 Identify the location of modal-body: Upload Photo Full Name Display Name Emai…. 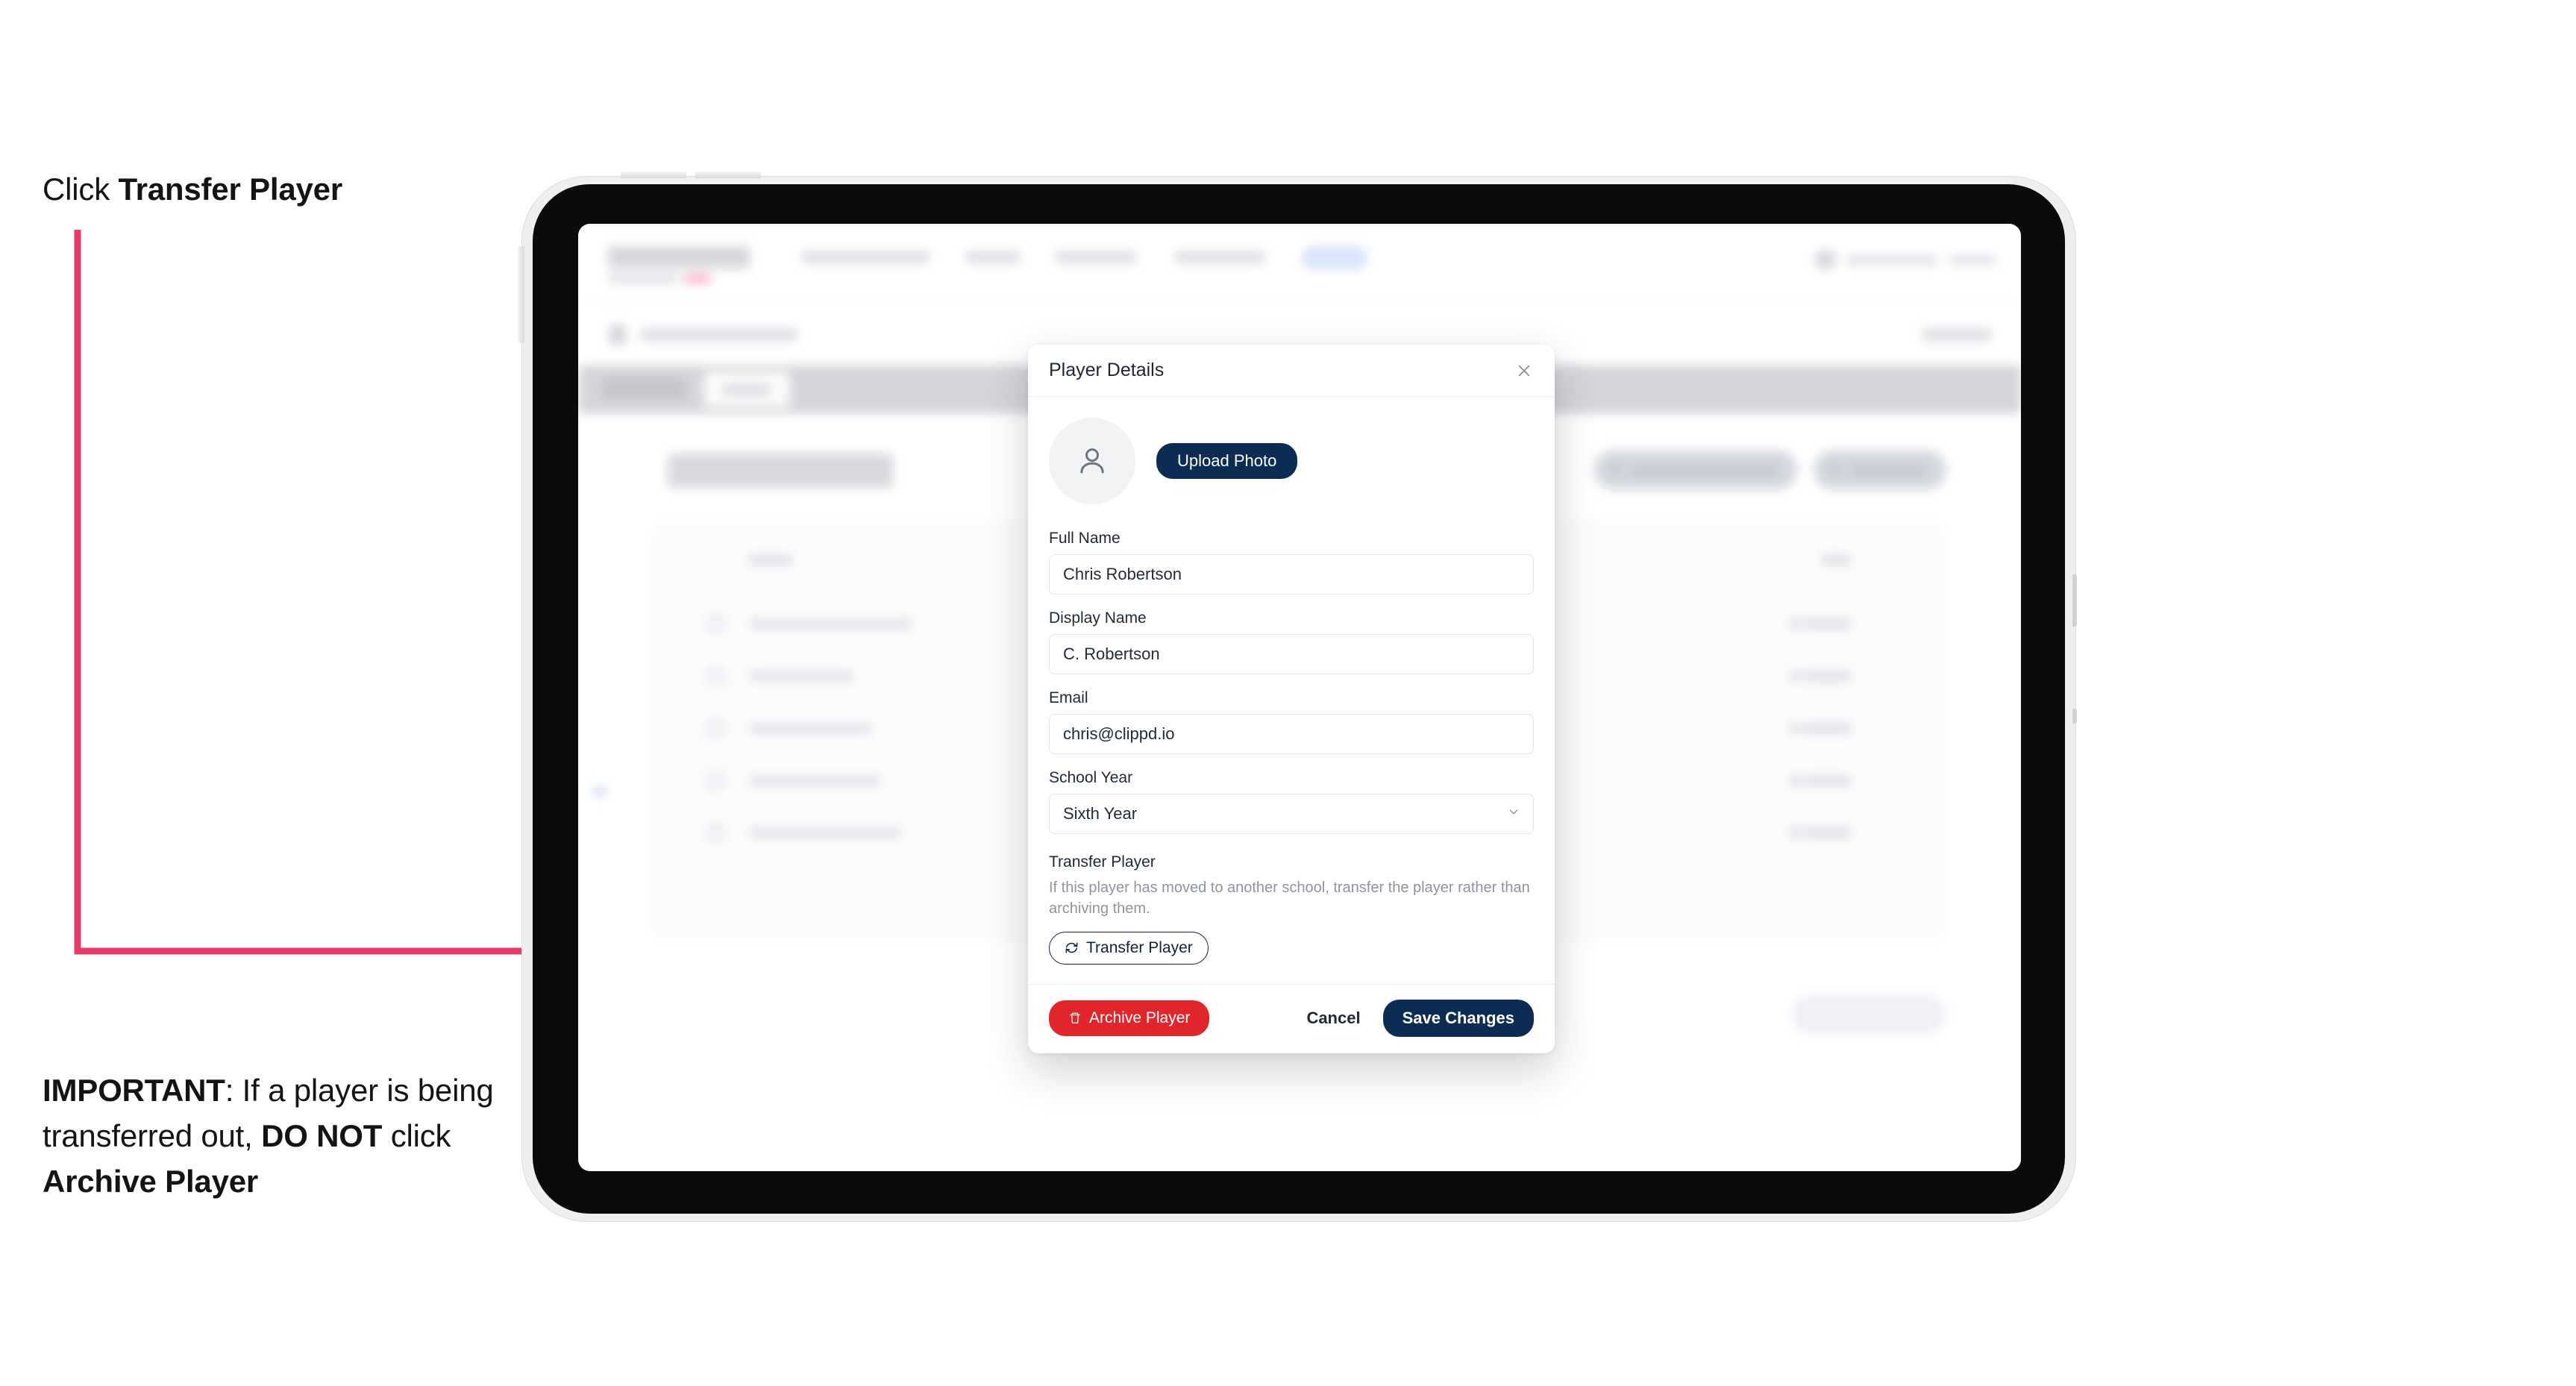
(1291, 690).